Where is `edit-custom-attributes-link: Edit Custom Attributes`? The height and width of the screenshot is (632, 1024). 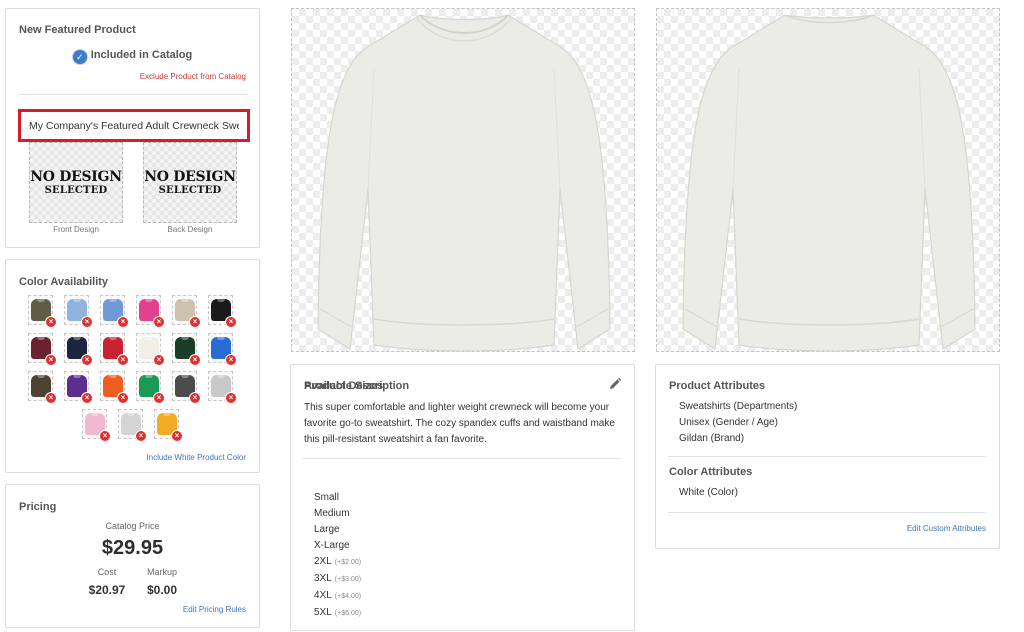 edit-custom-attributes-link: Edit Custom Attributes is located at coordinates (946, 528).